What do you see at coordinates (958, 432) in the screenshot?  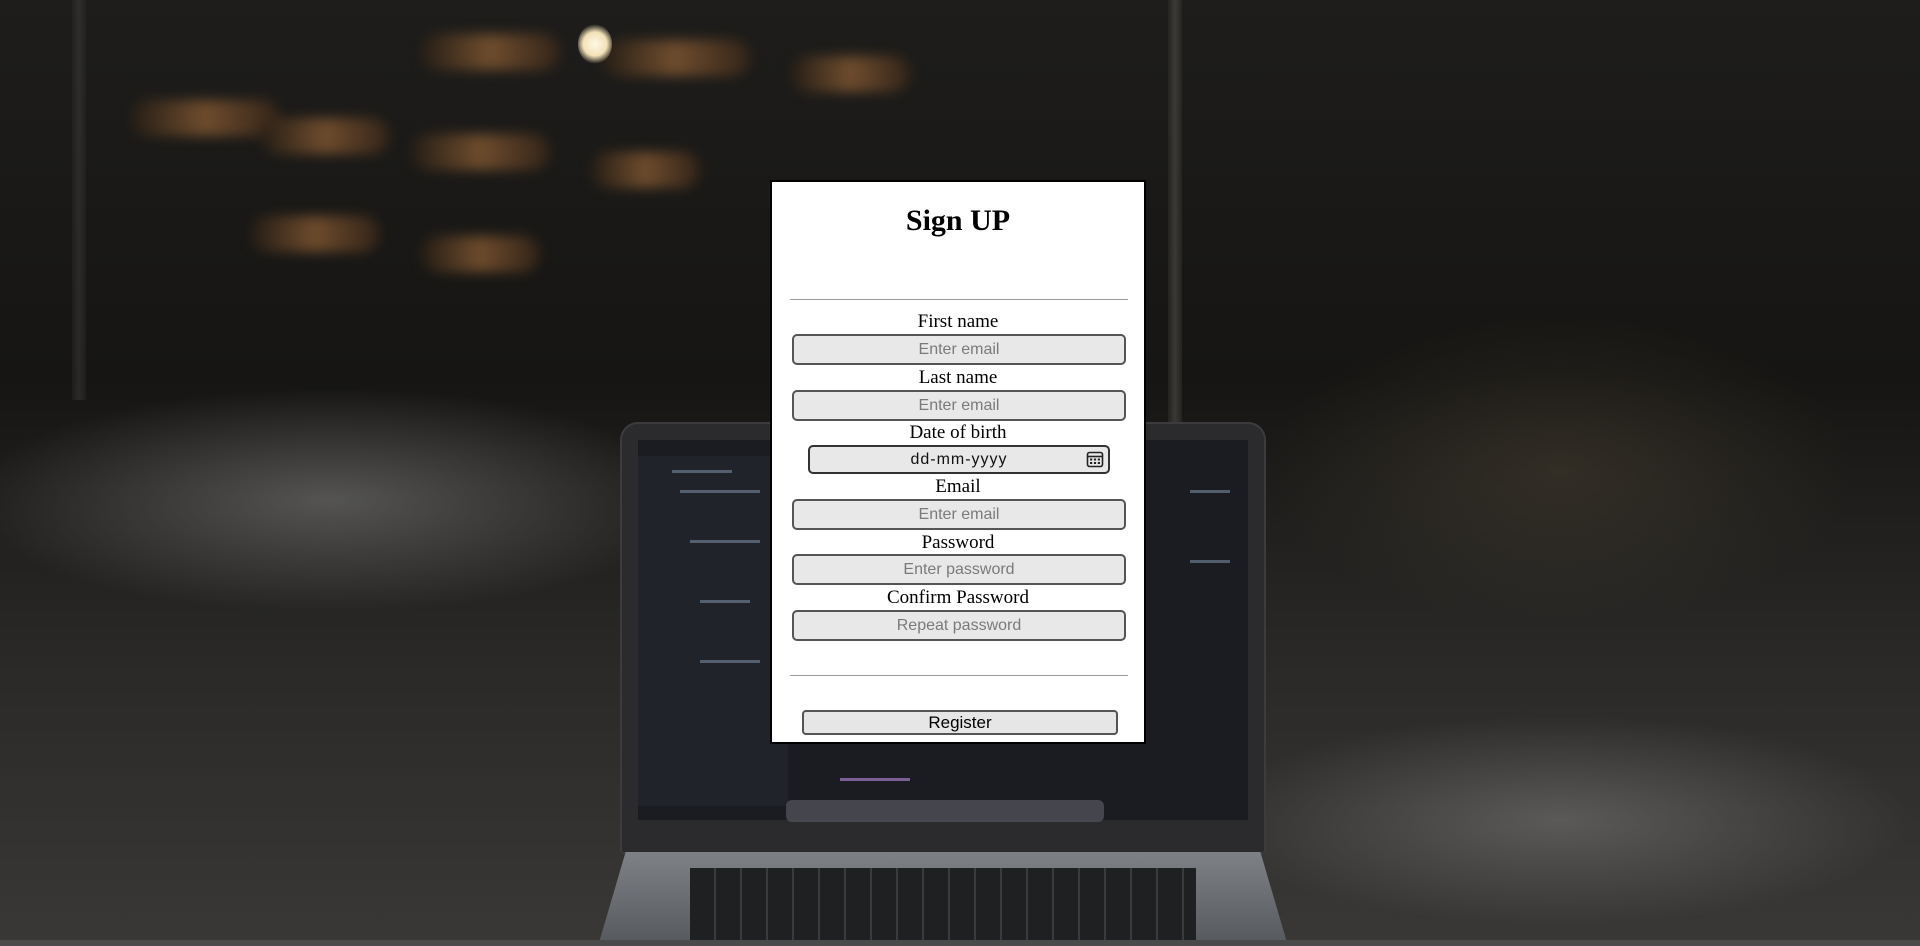 I see `date-of-birth-label: Date of birth` at bounding box center [958, 432].